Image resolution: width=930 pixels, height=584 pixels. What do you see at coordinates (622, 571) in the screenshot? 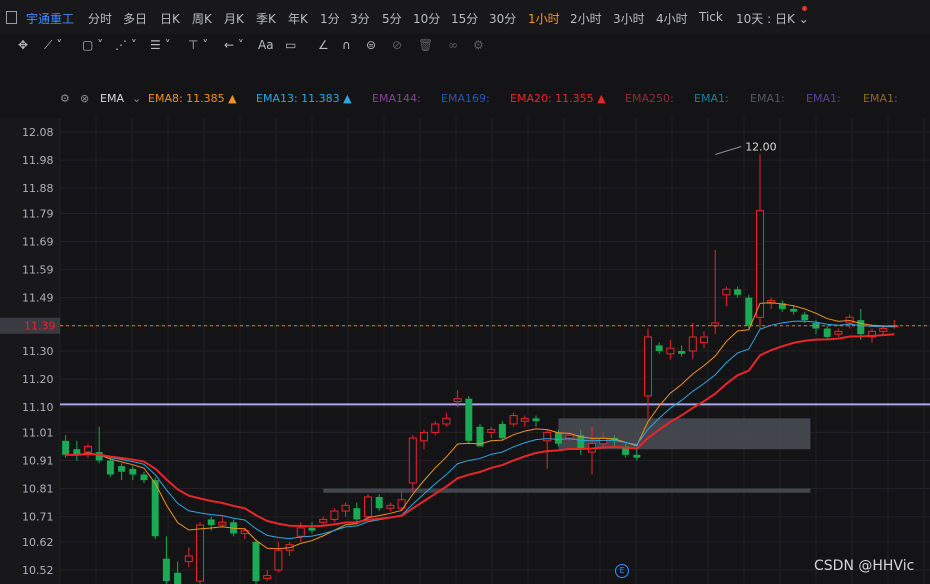
I see `event-marker-icon: E` at bounding box center [622, 571].